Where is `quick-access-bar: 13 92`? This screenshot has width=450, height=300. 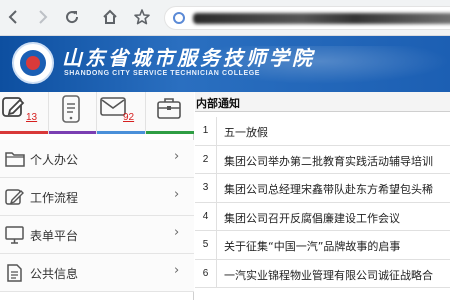
quick-access-bar: 13 92 is located at coordinates (97, 113).